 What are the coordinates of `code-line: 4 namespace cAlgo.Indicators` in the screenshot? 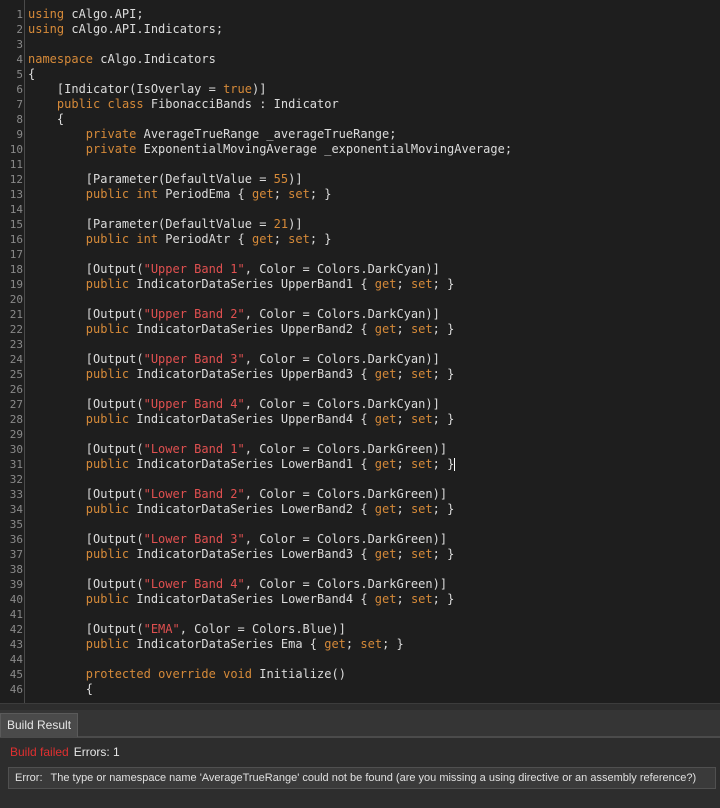 It's located at (360, 59).